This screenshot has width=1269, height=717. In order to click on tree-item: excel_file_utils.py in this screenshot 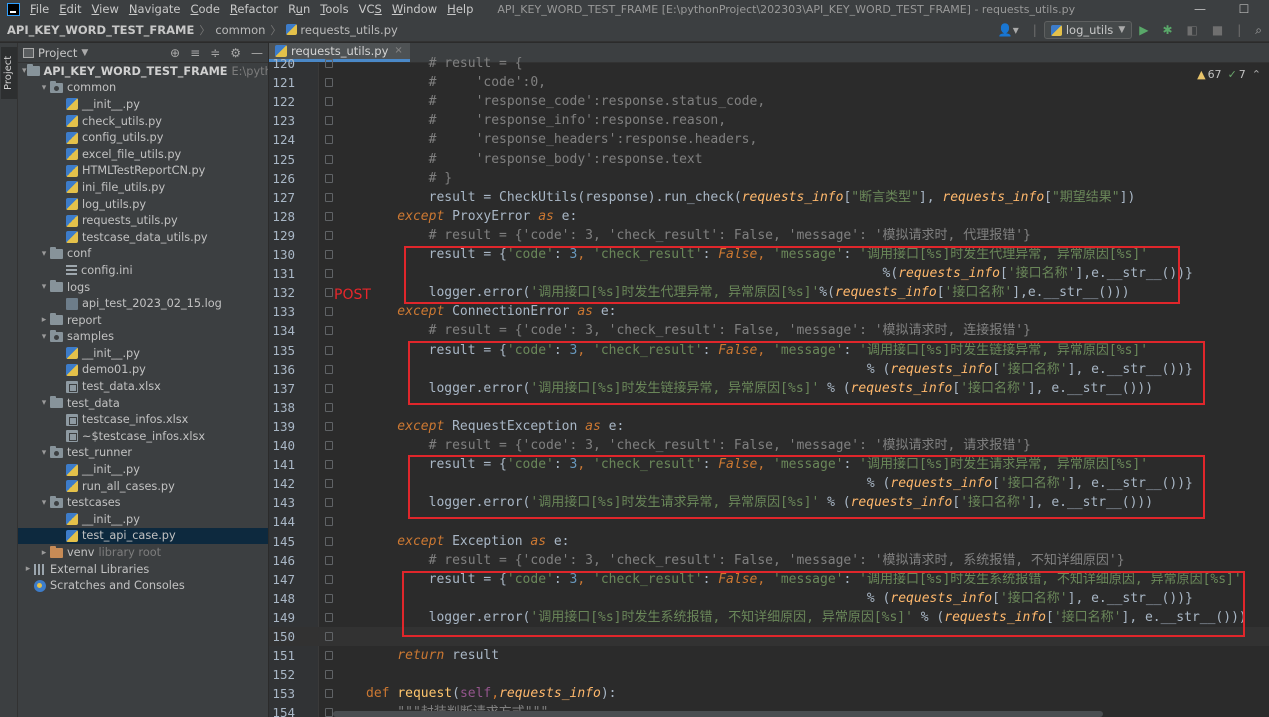, I will do `click(143, 154)`.